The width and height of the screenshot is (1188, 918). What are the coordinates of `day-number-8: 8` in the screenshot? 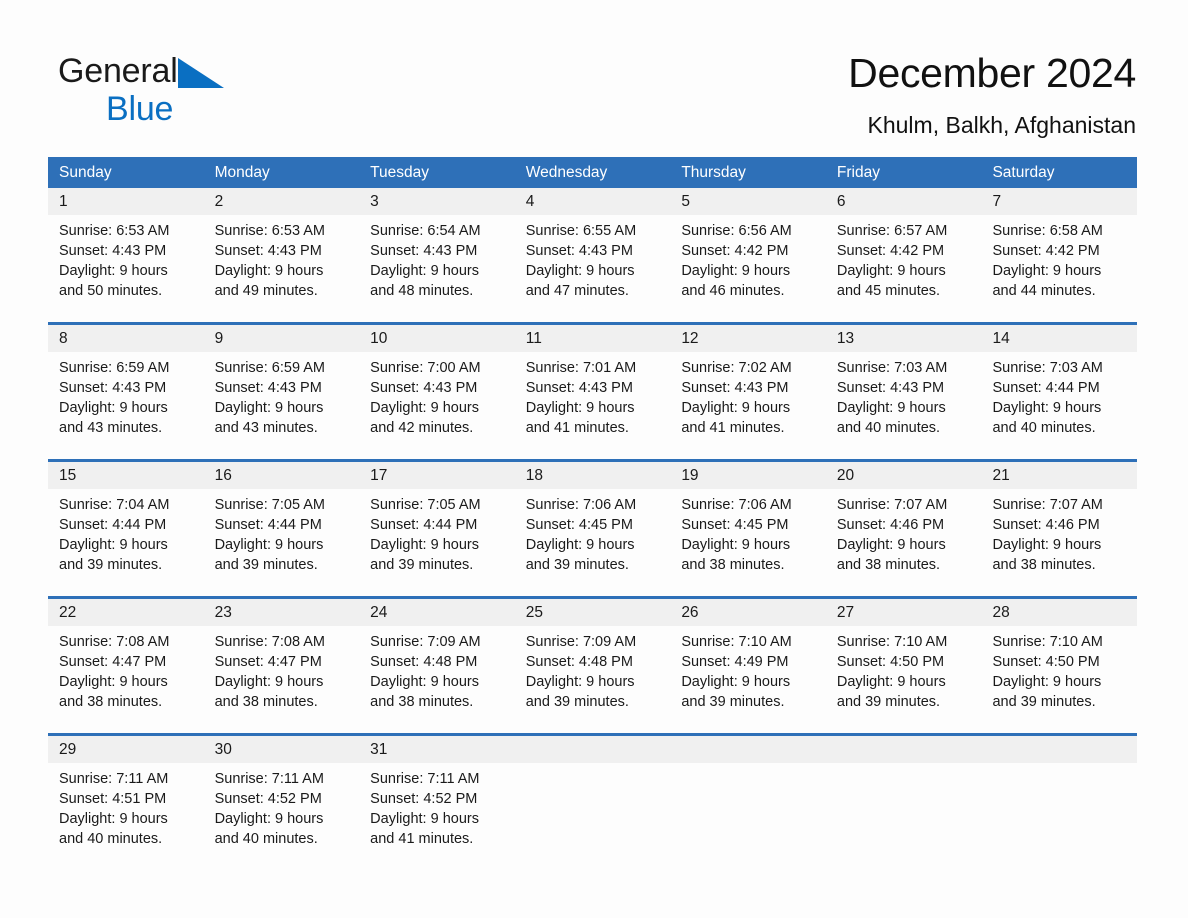 It's located at (126, 338).